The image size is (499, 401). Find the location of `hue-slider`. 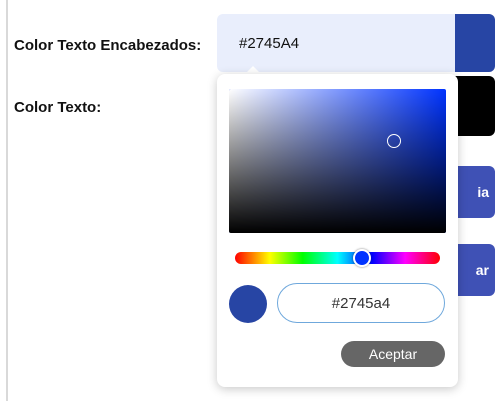

hue-slider is located at coordinates (337, 258).